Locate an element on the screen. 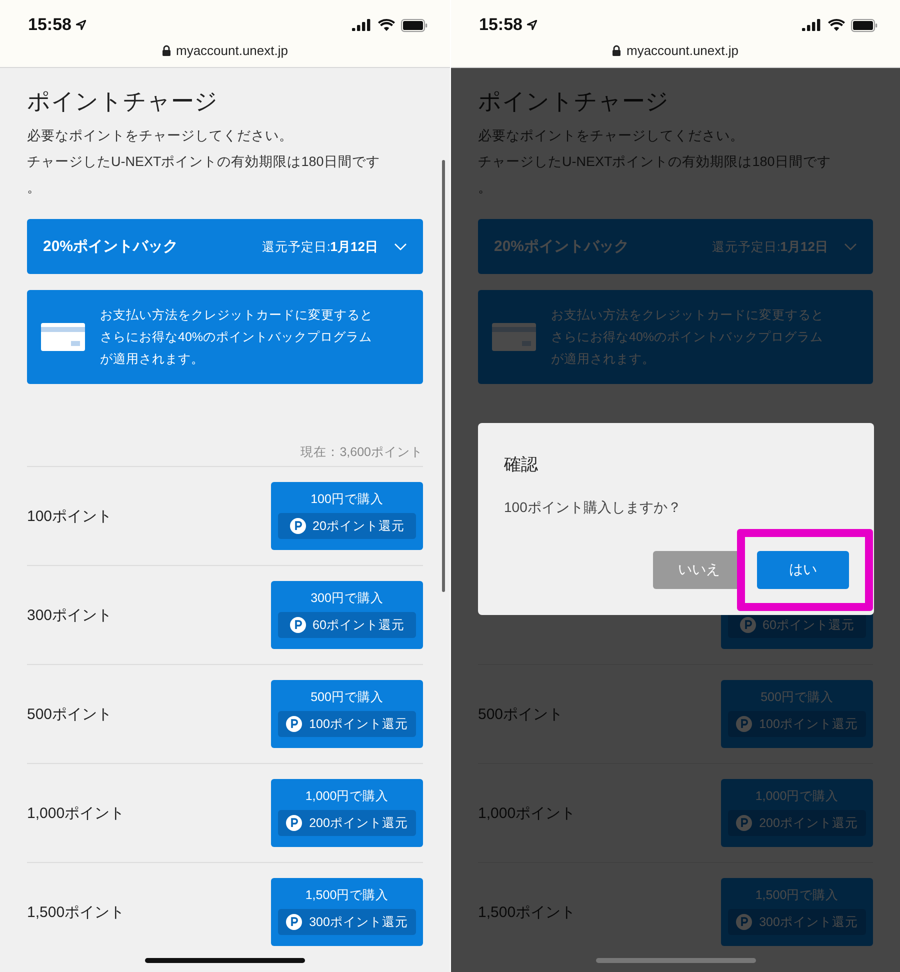 This screenshot has height=972, width=900. dialog-title: 確認 is located at coordinates (521, 465).